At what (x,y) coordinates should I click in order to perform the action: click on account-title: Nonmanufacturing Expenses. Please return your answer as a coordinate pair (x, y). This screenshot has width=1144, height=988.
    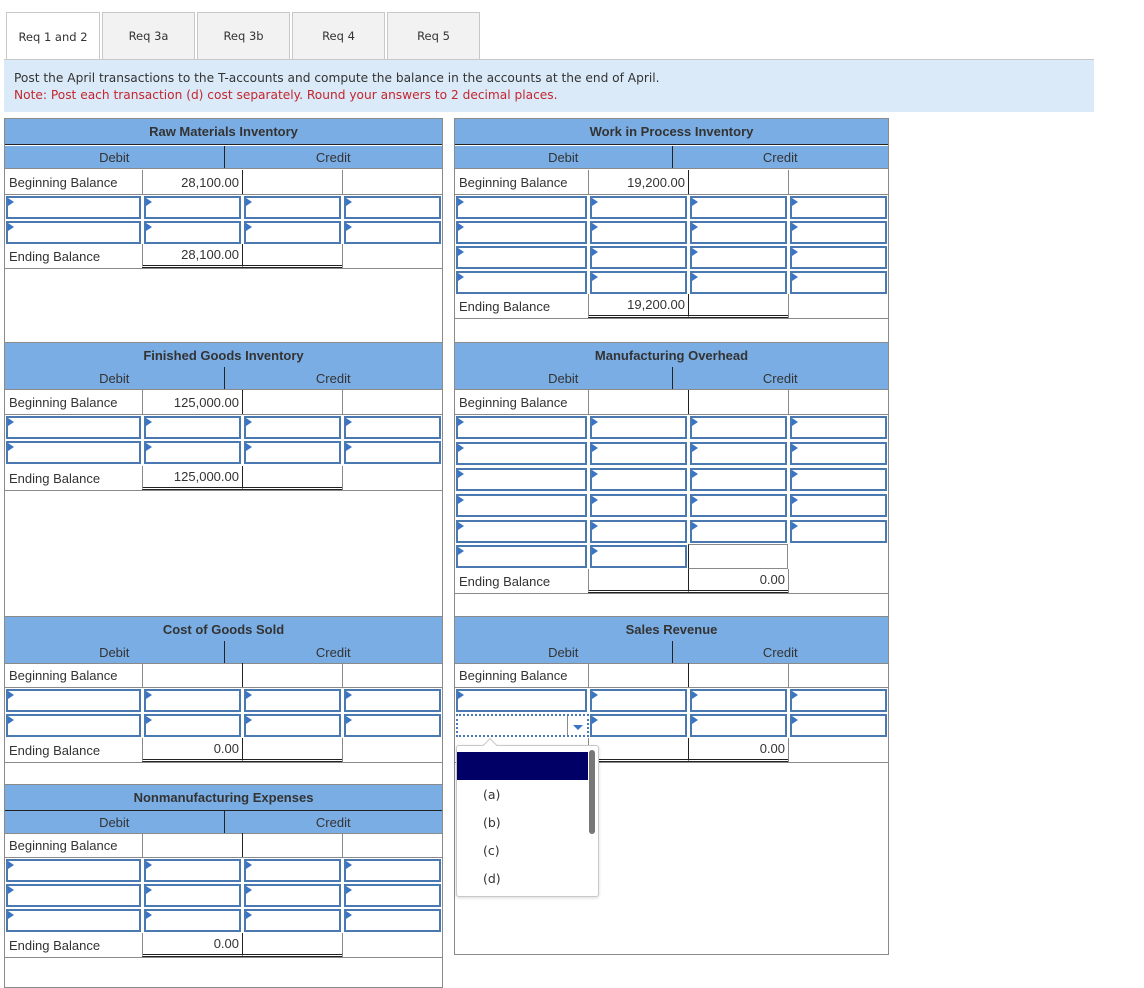
    Looking at the image, I should click on (223, 797).